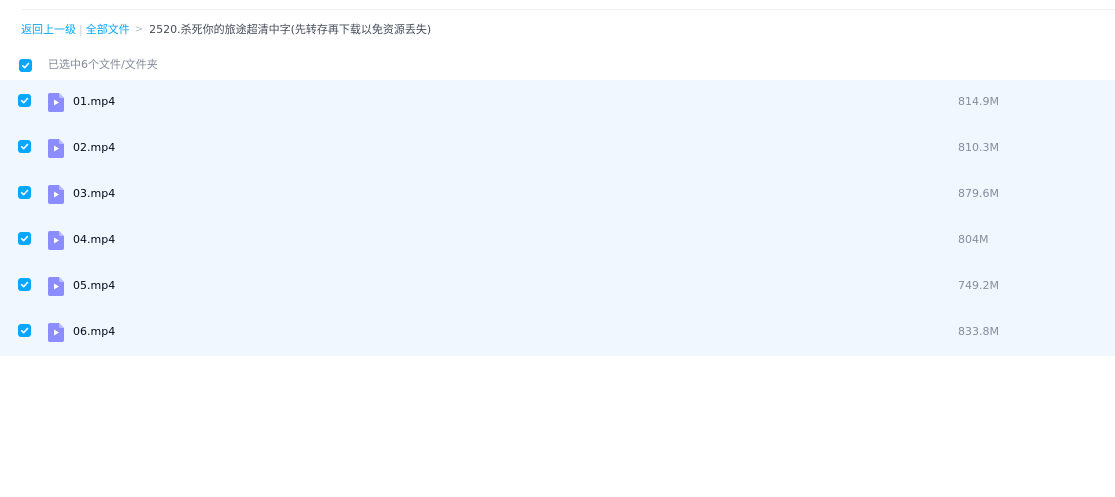 This screenshot has height=497, width=1115. I want to click on select-all-checkbox, so click(25, 65).